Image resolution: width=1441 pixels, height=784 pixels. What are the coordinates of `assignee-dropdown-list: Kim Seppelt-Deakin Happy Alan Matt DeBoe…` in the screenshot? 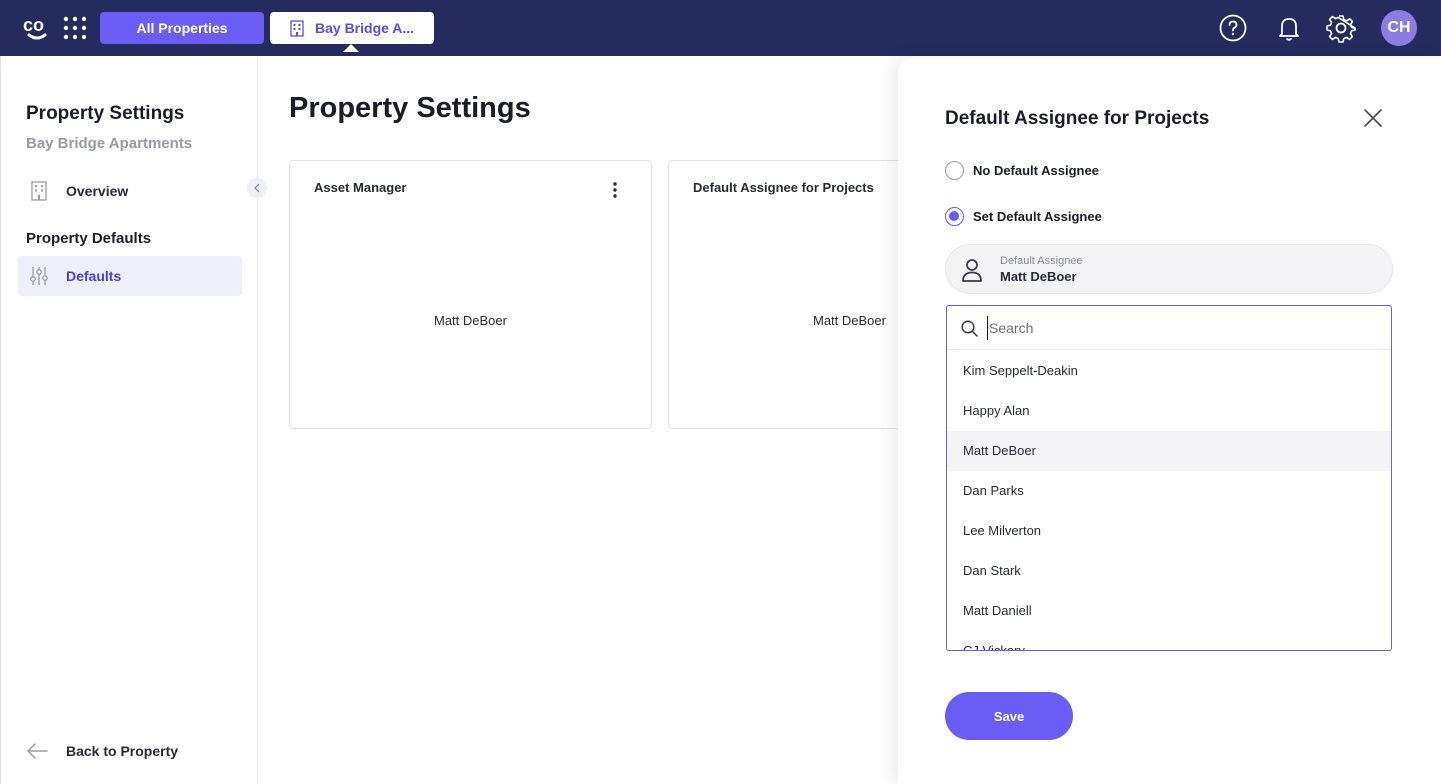 It's located at (1169, 478).